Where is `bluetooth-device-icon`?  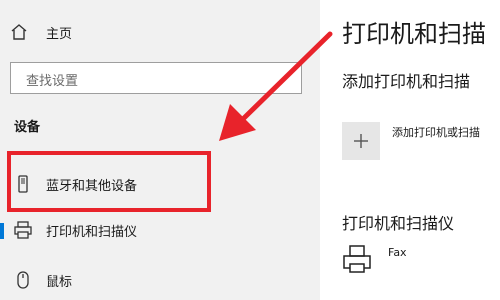
bluetooth-device-icon is located at coordinates (23, 184).